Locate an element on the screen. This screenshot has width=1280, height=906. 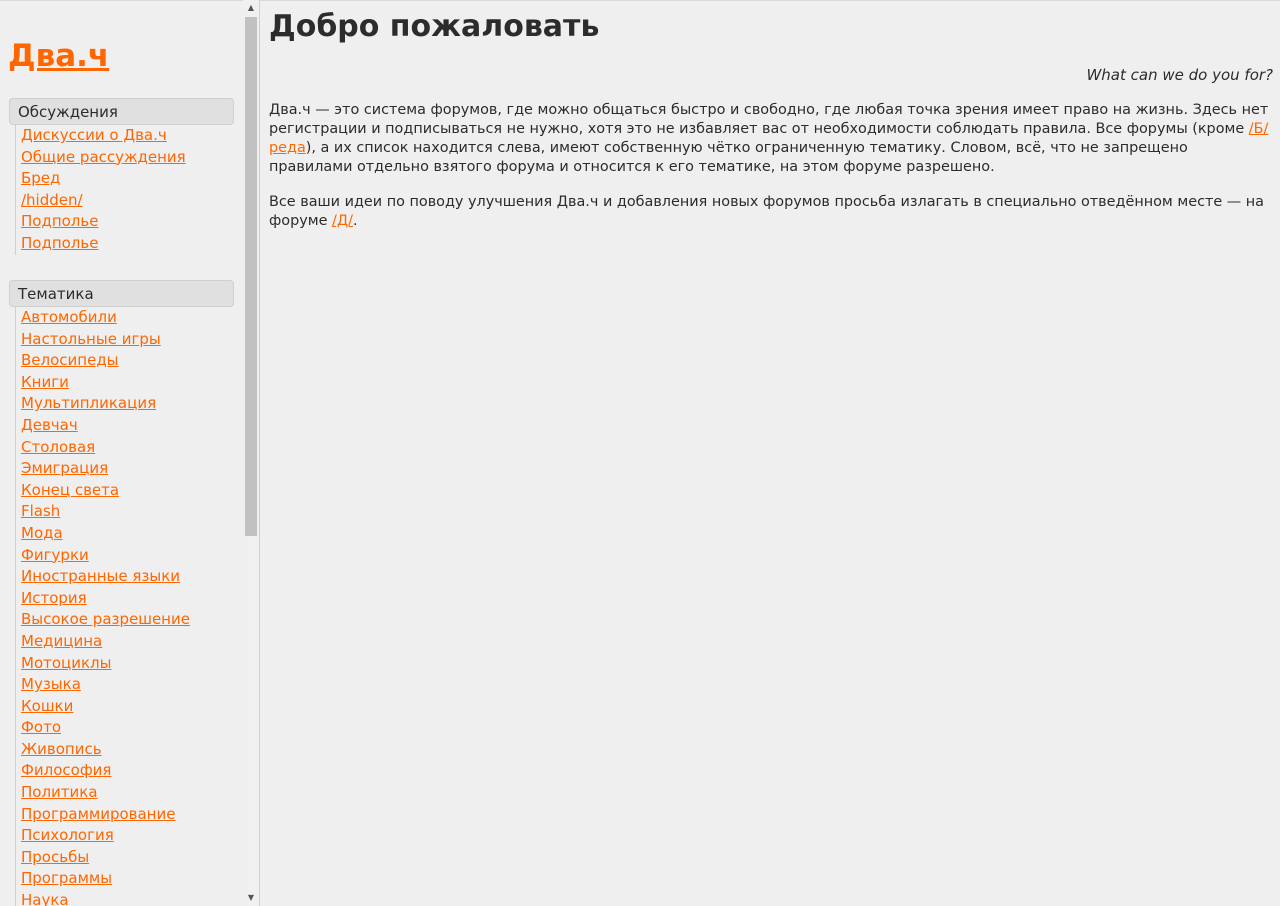
sidebar-item: Музыка is located at coordinates (127, 685).